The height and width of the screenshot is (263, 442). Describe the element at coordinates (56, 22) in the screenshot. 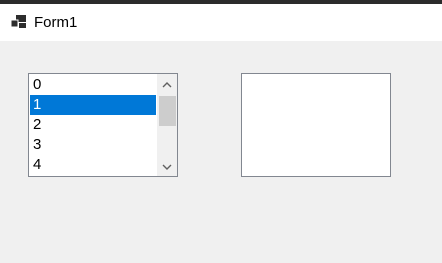

I see `window-title: Form1` at that location.